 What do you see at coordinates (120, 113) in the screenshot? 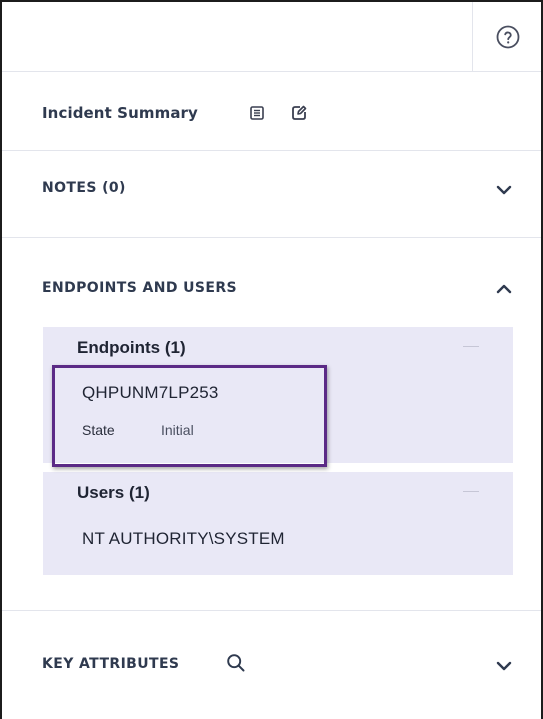
I see `incident-summary-title: Incident Summary` at bounding box center [120, 113].